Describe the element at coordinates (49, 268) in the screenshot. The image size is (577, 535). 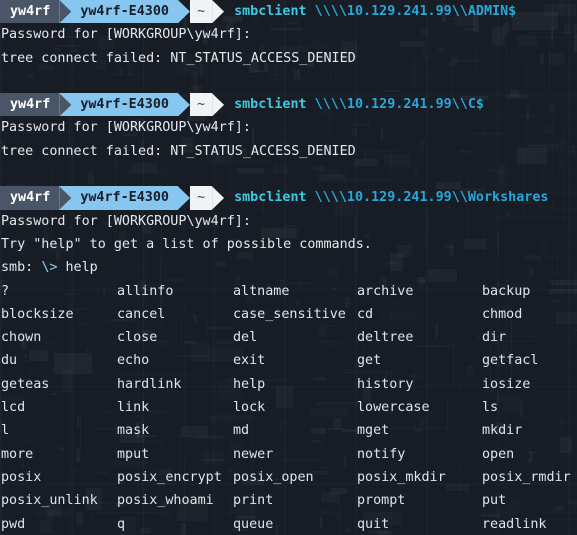
I see `smb-prompt-chevron: \>` at that location.